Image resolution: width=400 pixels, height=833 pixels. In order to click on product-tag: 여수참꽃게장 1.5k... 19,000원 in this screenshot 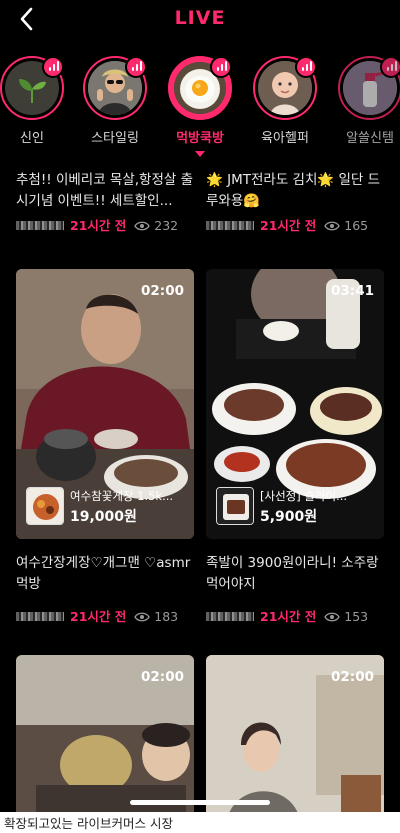, I will do `click(105, 506)`.